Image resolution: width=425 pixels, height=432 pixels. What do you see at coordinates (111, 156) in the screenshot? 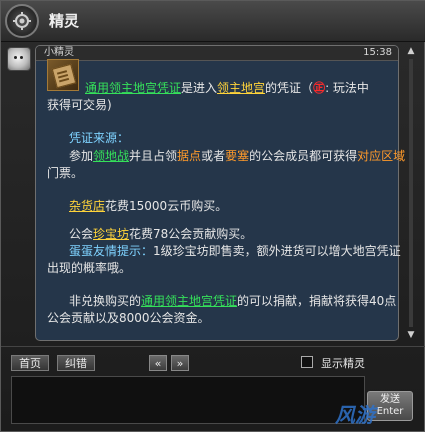
I see `link-territory-war: 领地战` at bounding box center [111, 156].